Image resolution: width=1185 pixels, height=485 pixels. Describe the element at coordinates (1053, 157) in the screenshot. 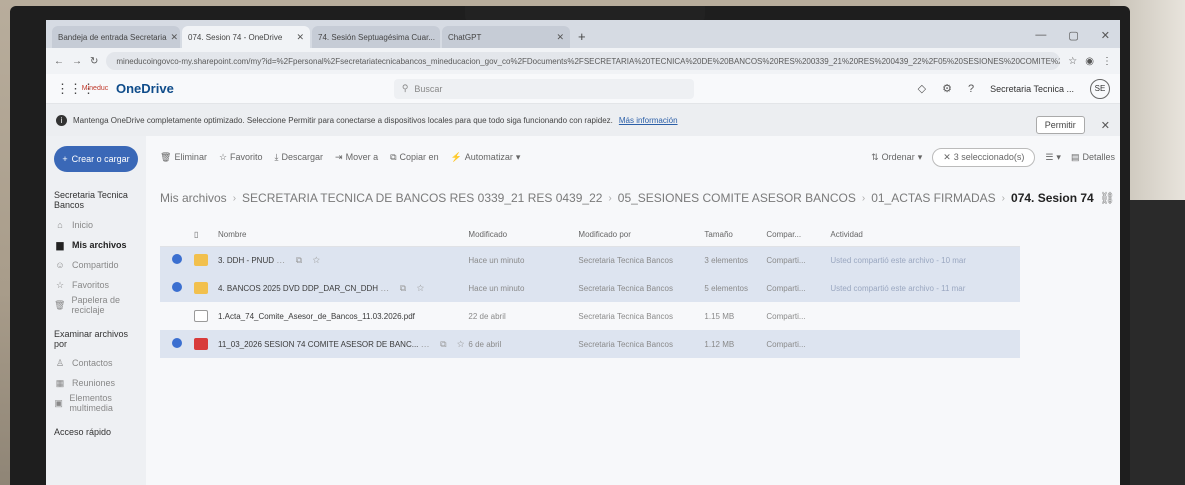

I see `view-options-button: ☰ ▾` at that location.